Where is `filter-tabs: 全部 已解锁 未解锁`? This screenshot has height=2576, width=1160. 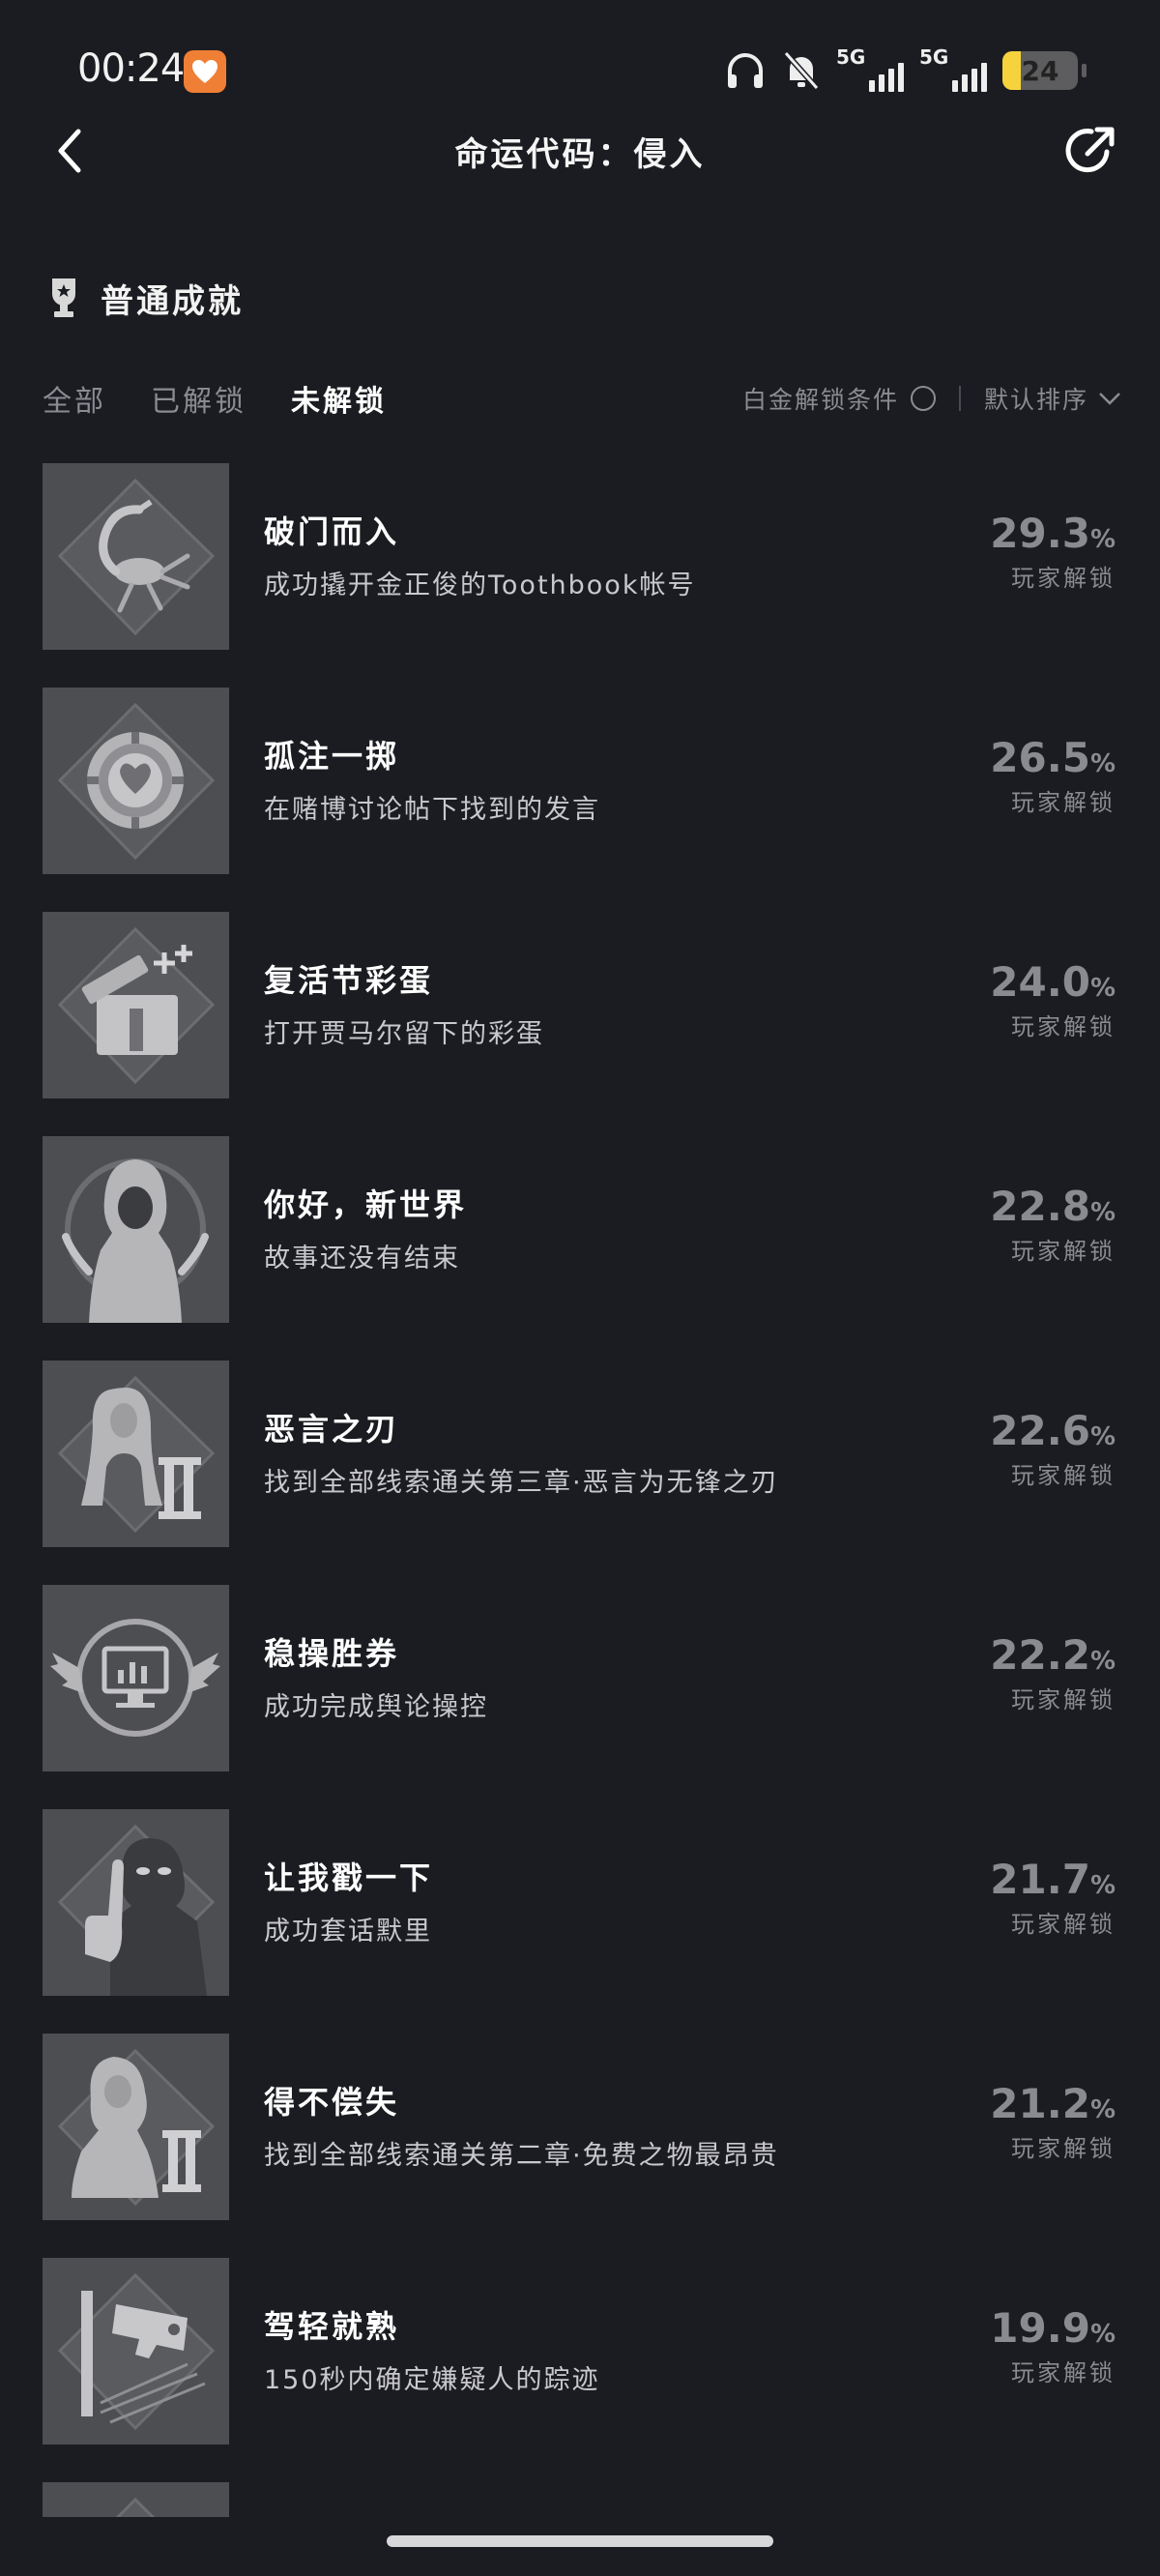
filter-tabs: 全部 已解锁 未解锁 is located at coordinates (215, 398).